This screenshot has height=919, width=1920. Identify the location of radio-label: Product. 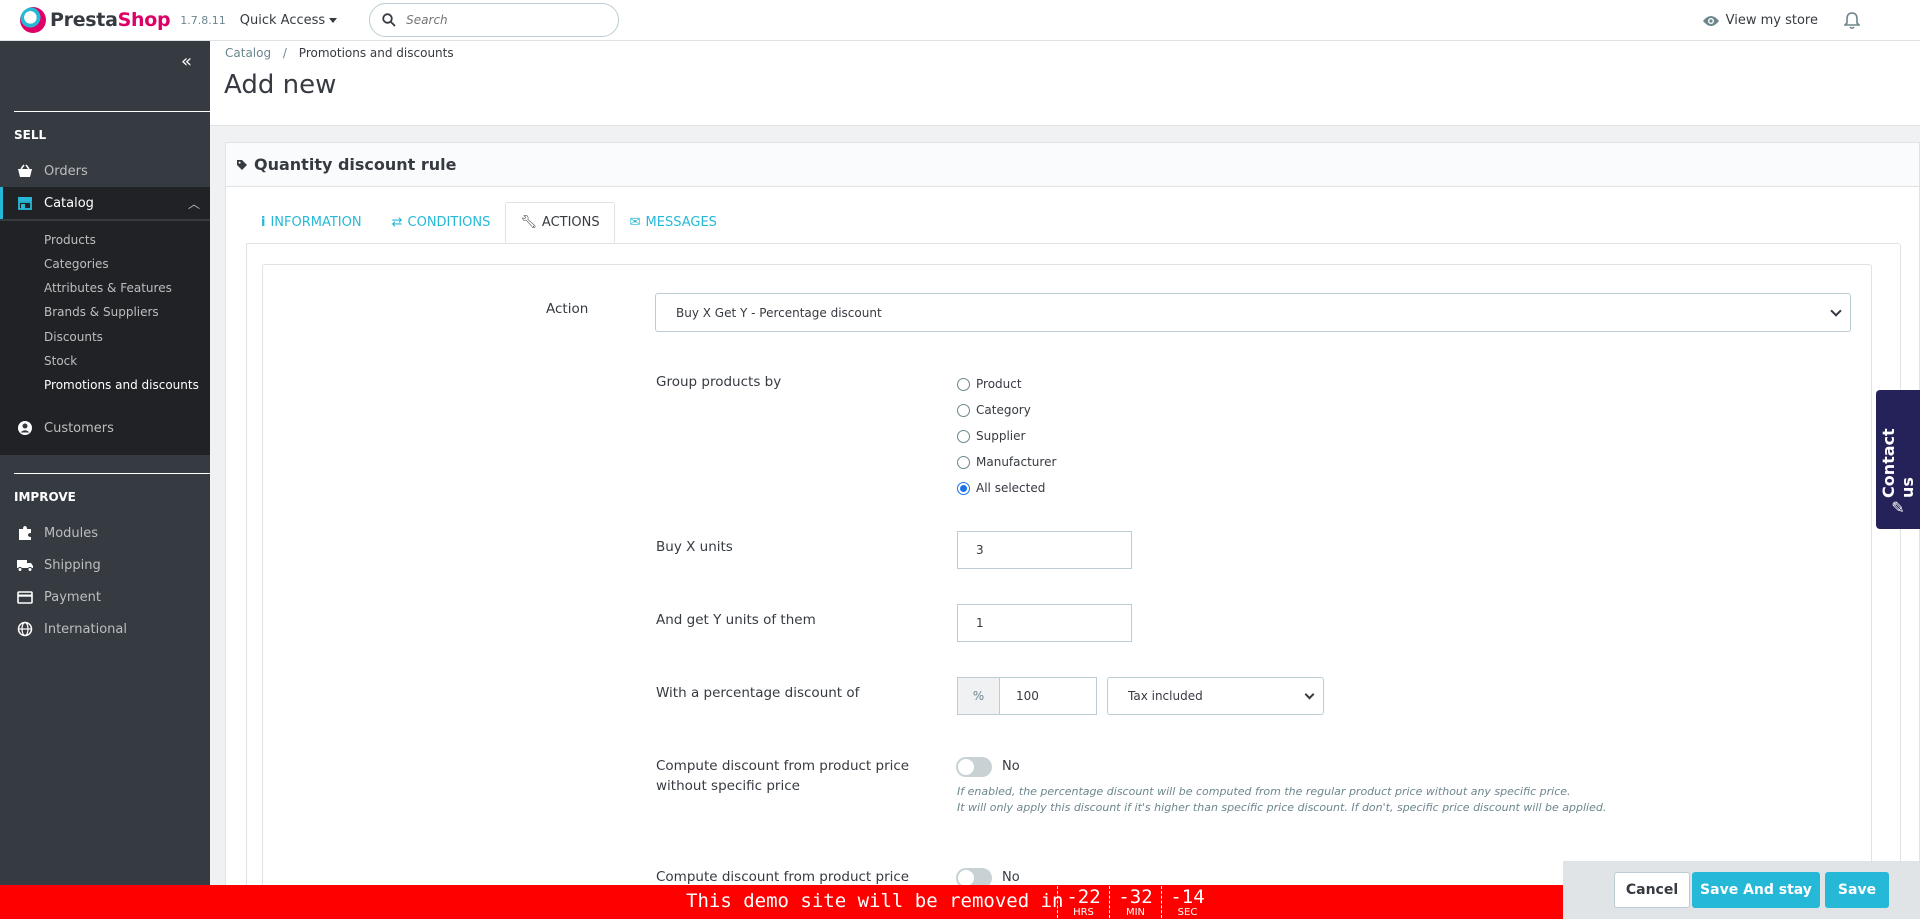
(999, 384).